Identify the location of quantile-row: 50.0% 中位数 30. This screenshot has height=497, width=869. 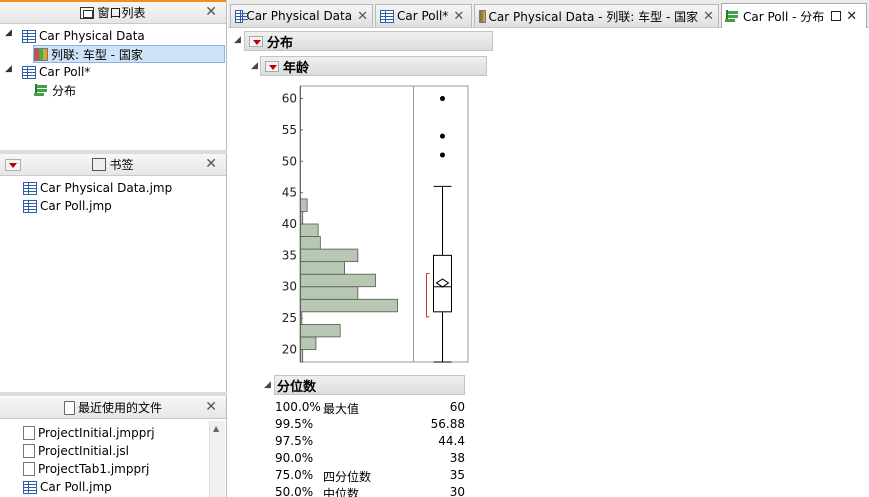
(370, 491).